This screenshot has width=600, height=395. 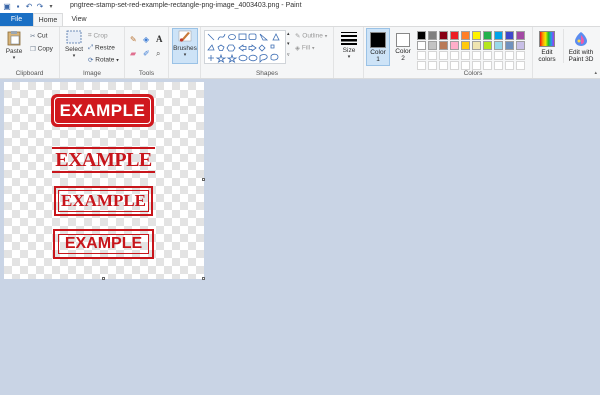 What do you see at coordinates (146, 73) in the screenshot?
I see `tools-group-label: Tools` at bounding box center [146, 73].